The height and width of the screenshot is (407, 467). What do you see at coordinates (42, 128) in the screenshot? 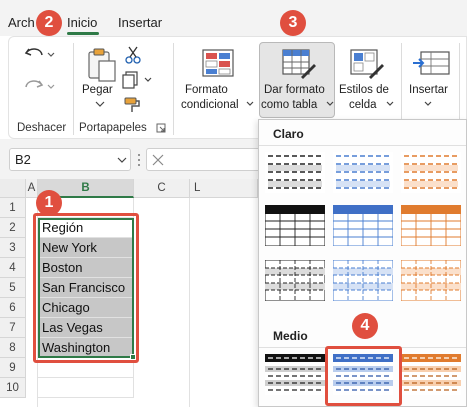
I see `undo-group-label: Deshacer` at bounding box center [42, 128].